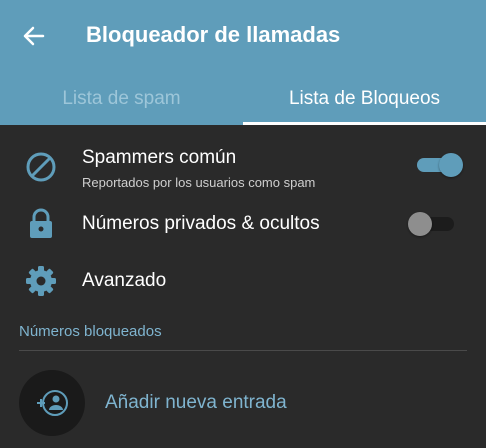  I want to click on tab-bar: Lista de spam Lista de Bloqueos, so click(243, 98).